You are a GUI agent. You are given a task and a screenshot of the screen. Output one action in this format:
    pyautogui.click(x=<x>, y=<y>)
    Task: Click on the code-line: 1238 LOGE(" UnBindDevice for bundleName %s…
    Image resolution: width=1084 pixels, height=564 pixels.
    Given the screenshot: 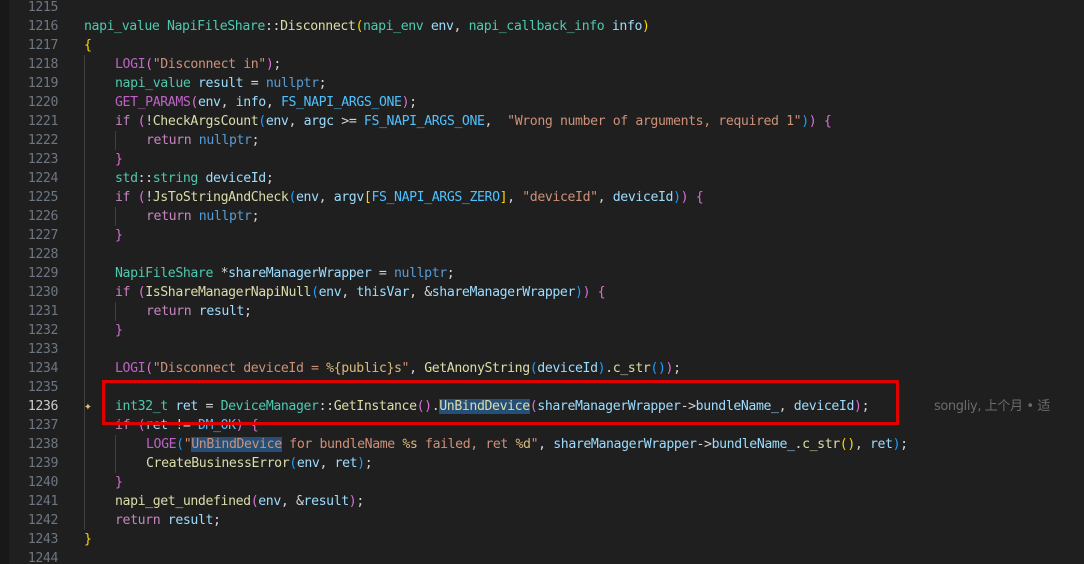 What is the action you would take?
    pyautogui.click(x=542, y=444)
    